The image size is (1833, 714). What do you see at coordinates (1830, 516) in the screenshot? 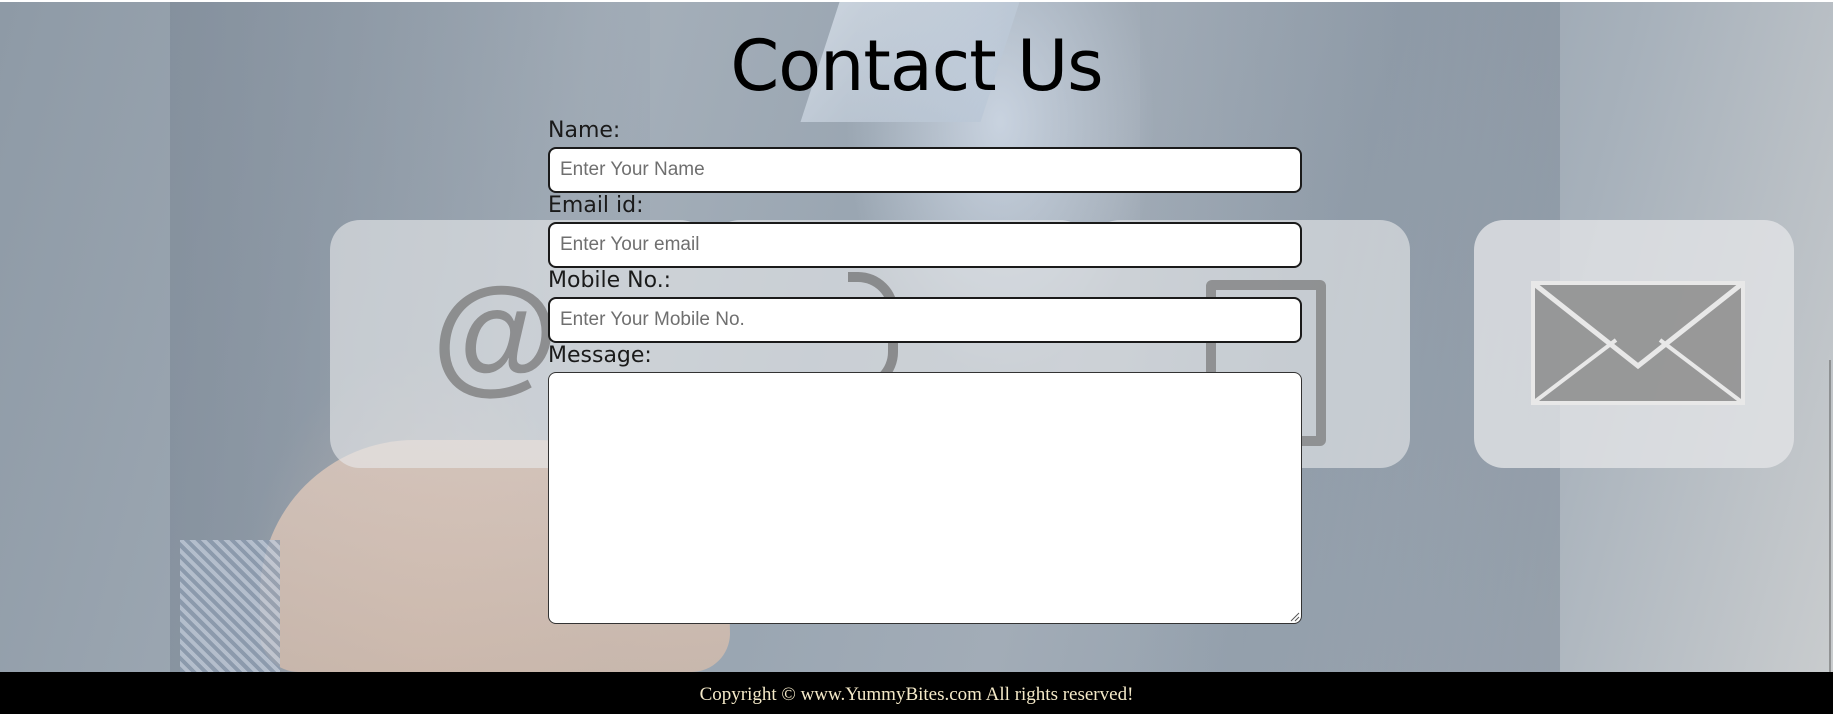
I see `scrollbar` at bounding box center [1830, 516].